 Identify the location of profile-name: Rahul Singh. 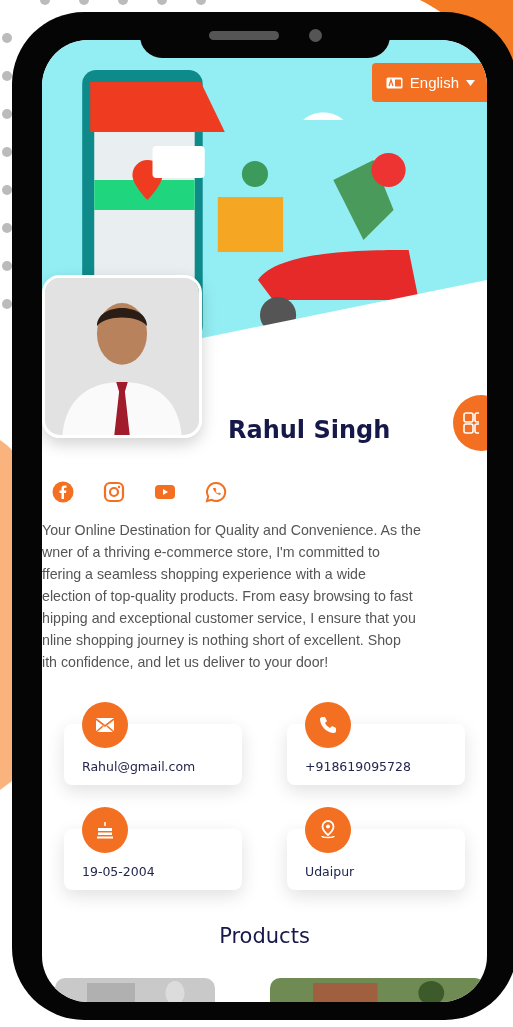
(309, 430).